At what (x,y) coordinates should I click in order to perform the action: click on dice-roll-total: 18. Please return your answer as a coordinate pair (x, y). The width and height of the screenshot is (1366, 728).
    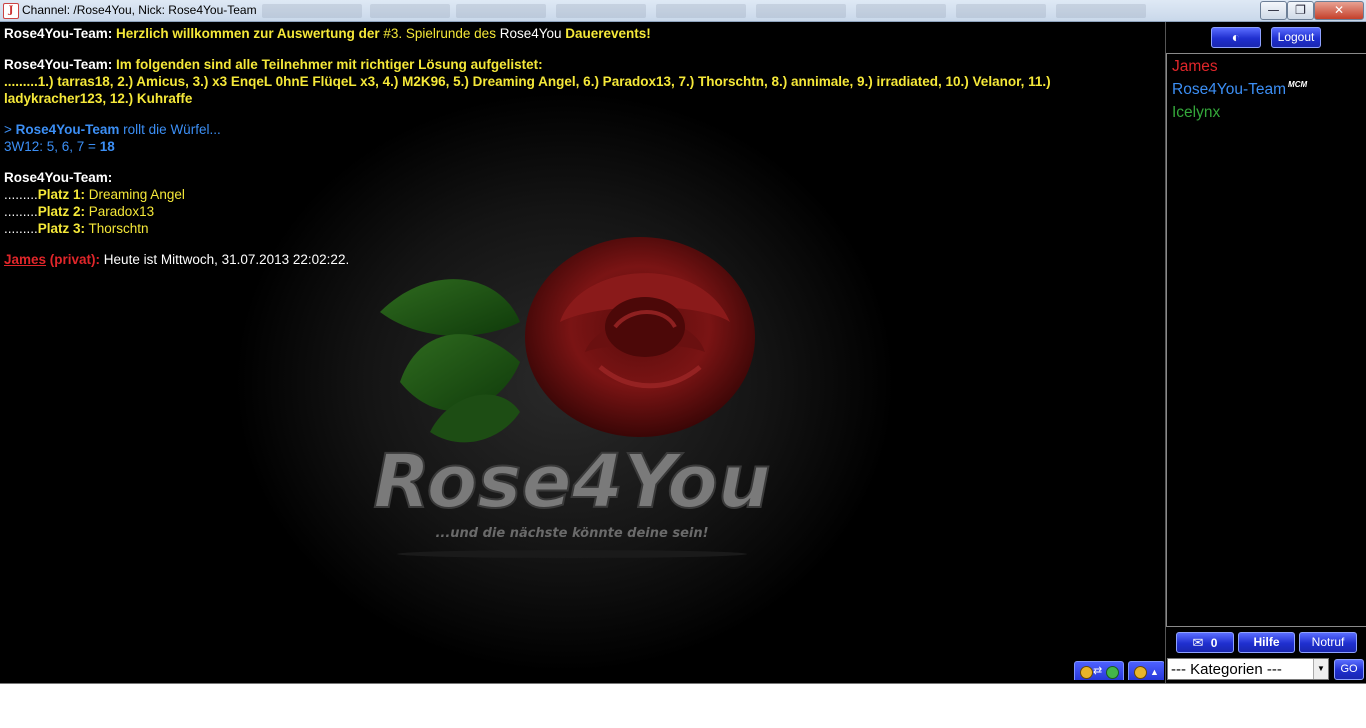
    Looking at the image, I should click on (107, 146).